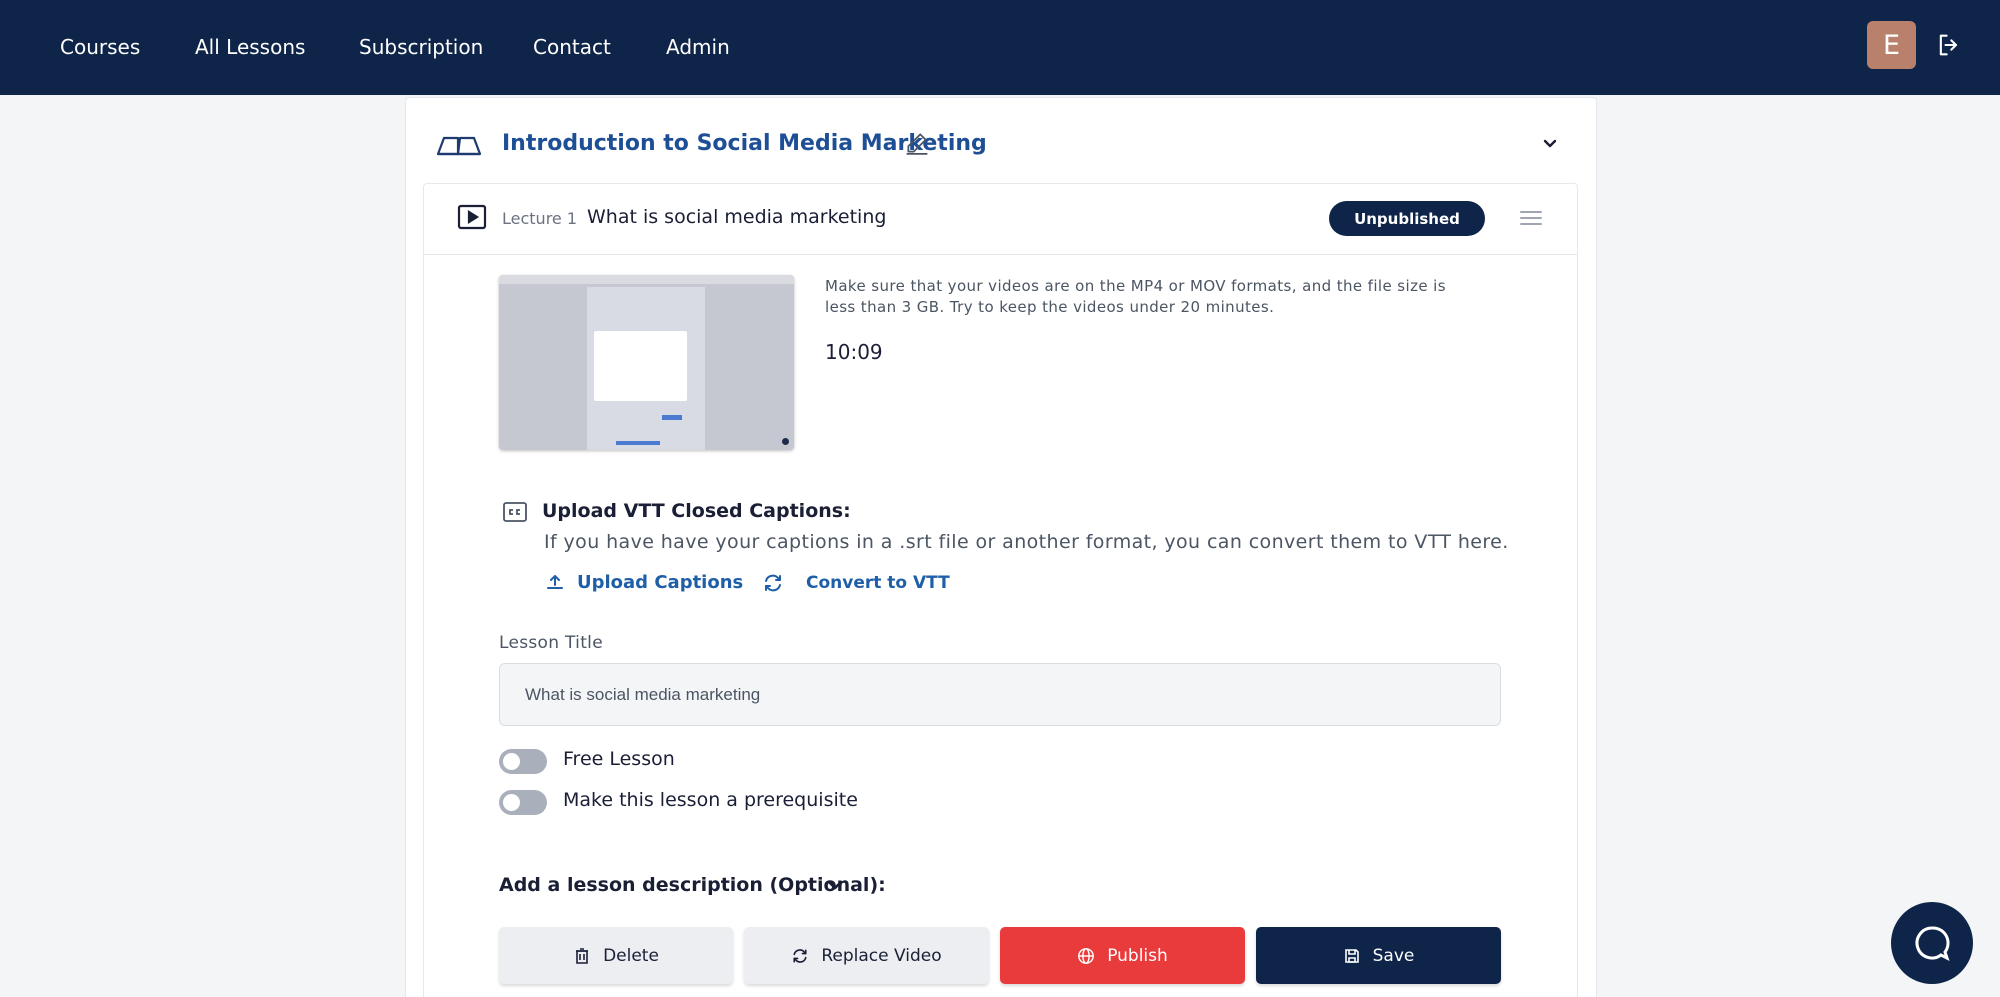 This screenshot has width=2000, height=997. Describe the element at coordinates (523, 802) in the screenshot. I see `prerequisite-toggle` at that location.